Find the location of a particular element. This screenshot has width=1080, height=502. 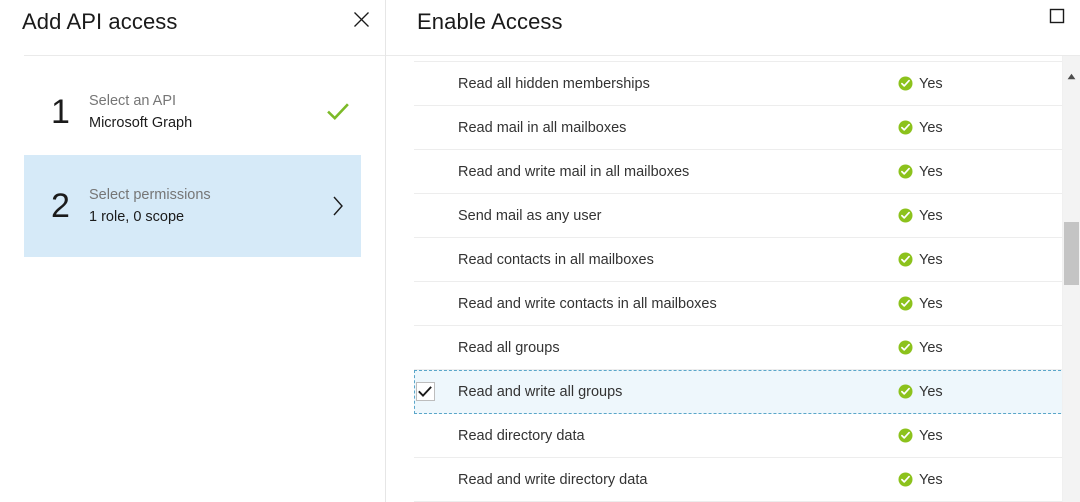

page-title: Add API access is located at coordinates (100, 21).